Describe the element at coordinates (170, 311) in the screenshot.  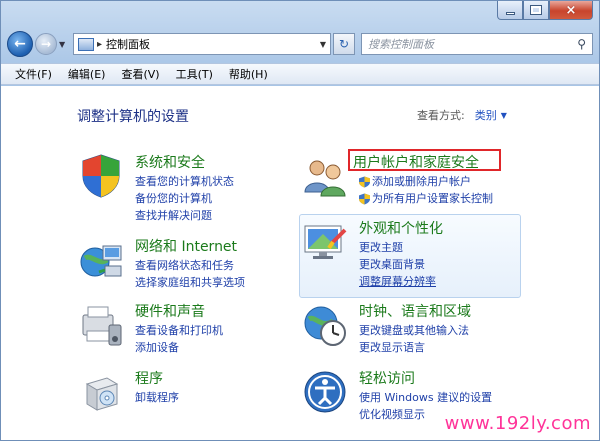
I see `category-title: 硬件和声音` at that location.